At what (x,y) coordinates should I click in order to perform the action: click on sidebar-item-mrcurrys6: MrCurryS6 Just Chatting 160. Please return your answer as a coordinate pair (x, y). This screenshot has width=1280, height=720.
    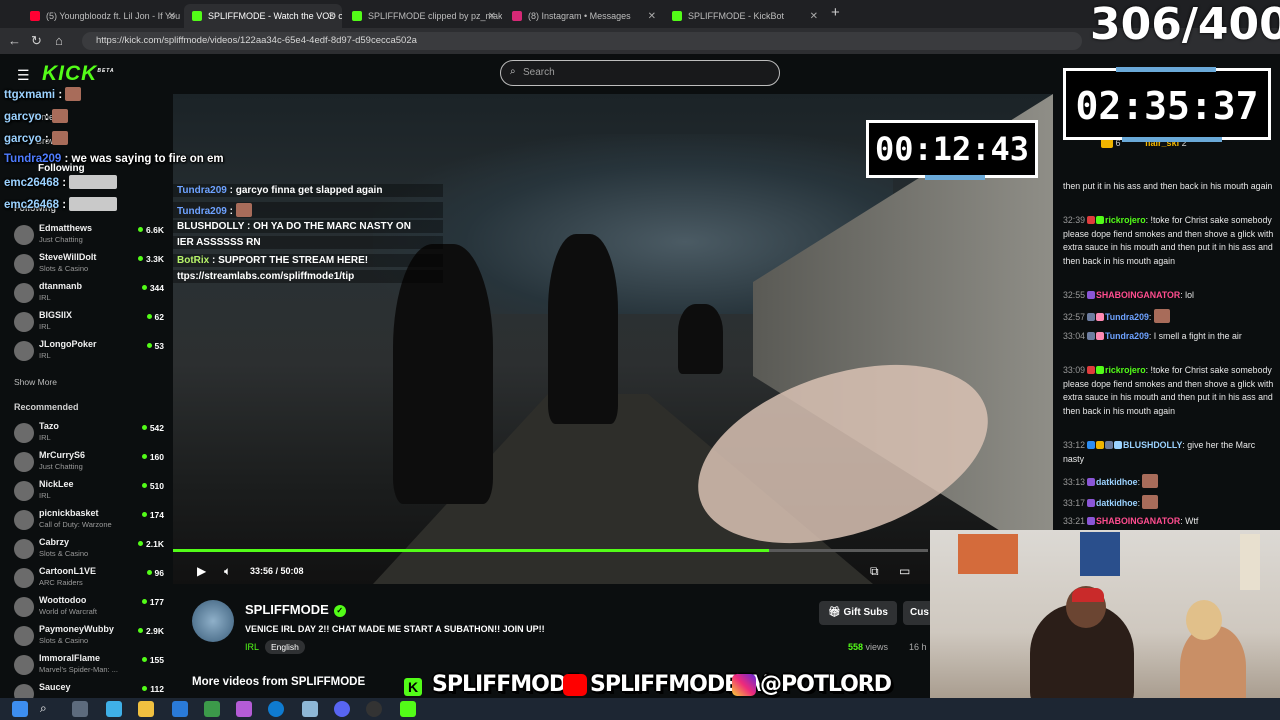
    Looking at the image, I should click on (89, 463).